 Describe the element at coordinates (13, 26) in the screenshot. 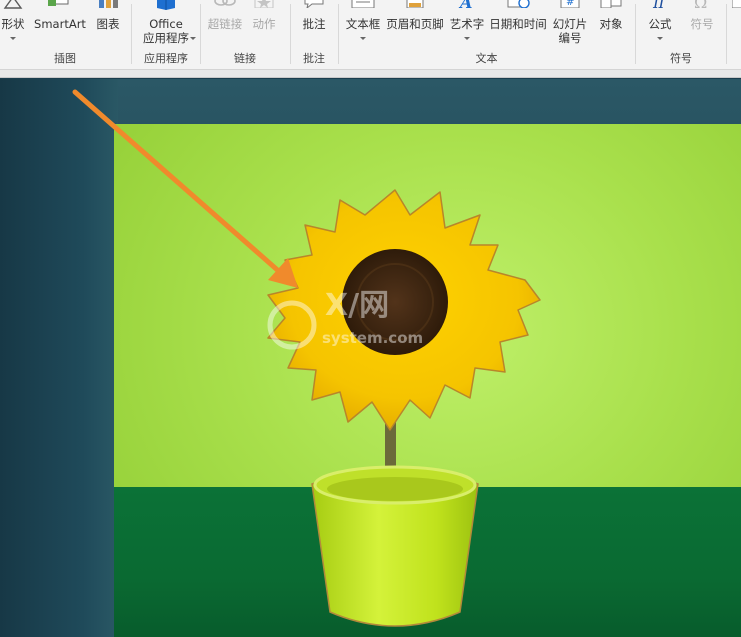

I see `shapes-button: 形状` at that location.